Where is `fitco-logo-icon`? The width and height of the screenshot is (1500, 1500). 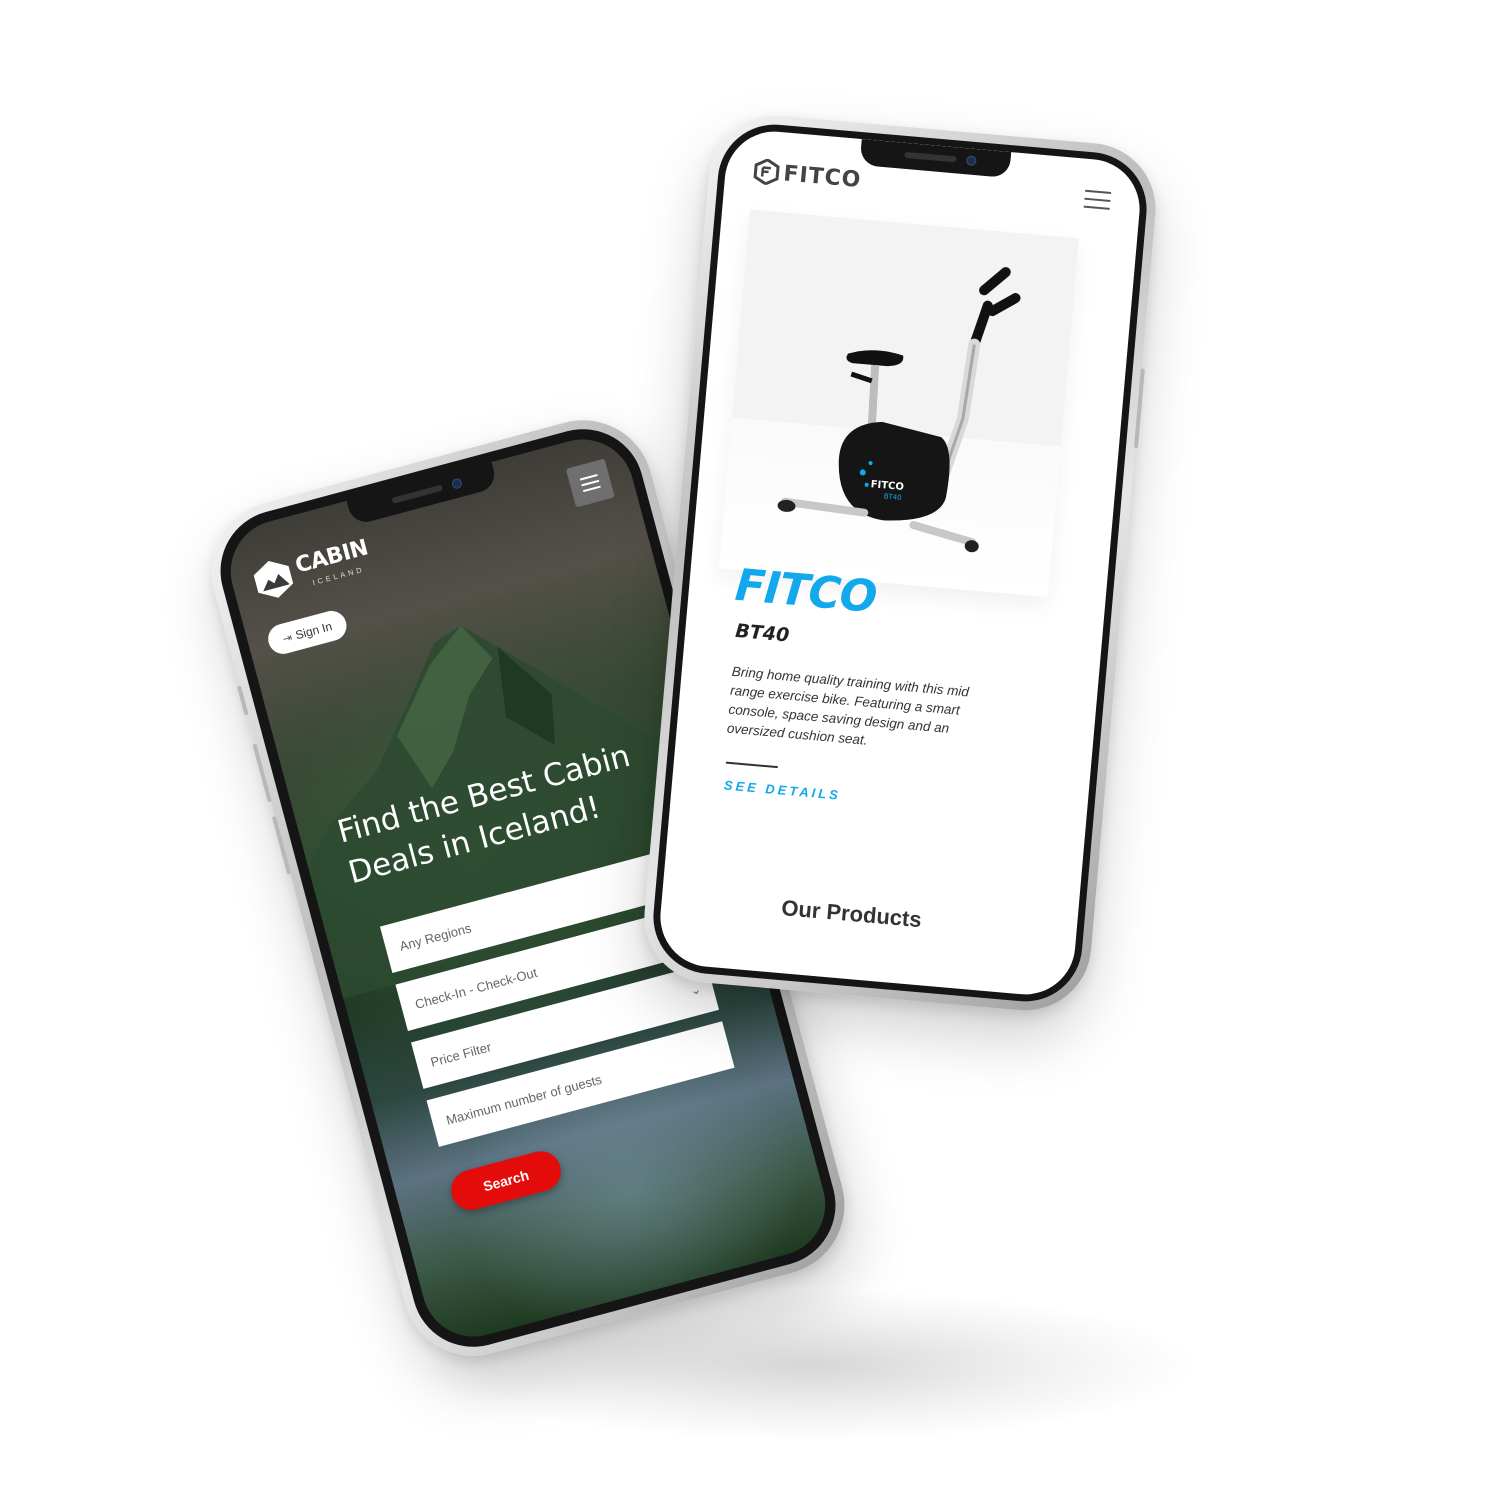 fitco-logo-icon is located at coordinates (766, 172).